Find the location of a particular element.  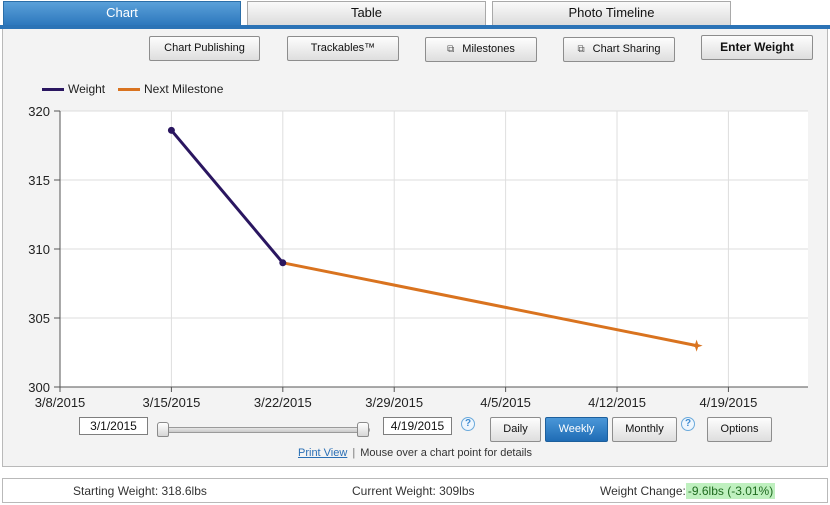

options-button: Options is located at coordinates (739, 429).